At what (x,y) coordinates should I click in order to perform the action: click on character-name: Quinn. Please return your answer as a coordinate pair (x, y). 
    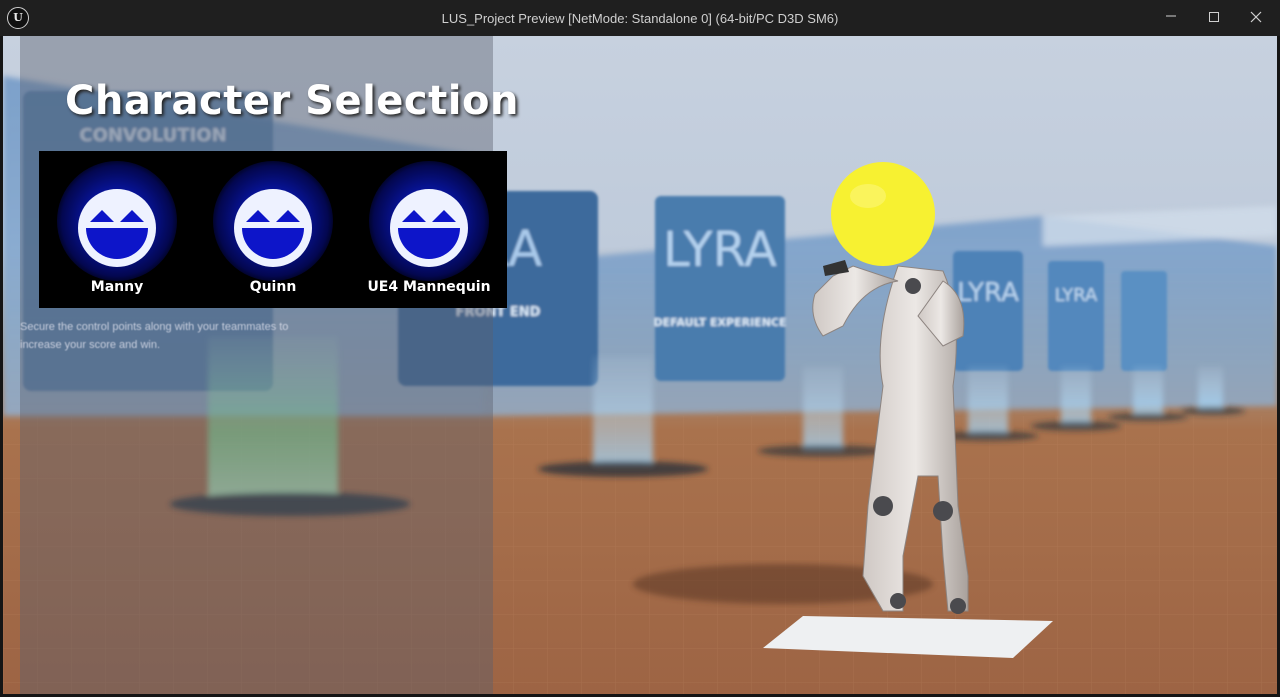
    Looking at the image, I should click on (273, 287).